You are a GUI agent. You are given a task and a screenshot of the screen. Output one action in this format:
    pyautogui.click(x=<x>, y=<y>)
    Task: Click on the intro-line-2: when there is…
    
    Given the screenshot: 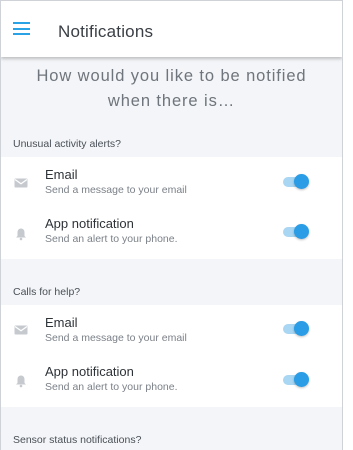 What is the action you would take?
    pyautogui.click(x=171, y=101)
    